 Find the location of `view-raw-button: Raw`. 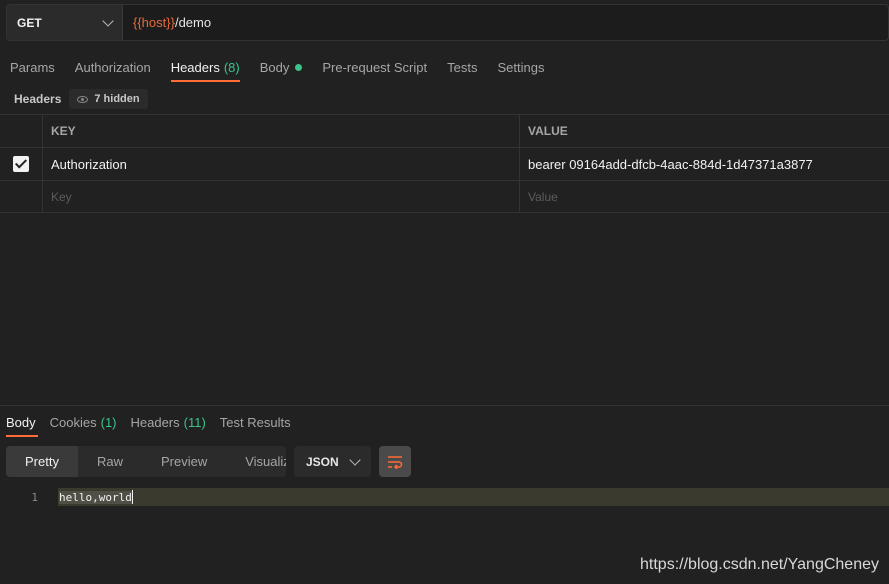

view-raw-button: Raw is located at coordinates (110, 461).